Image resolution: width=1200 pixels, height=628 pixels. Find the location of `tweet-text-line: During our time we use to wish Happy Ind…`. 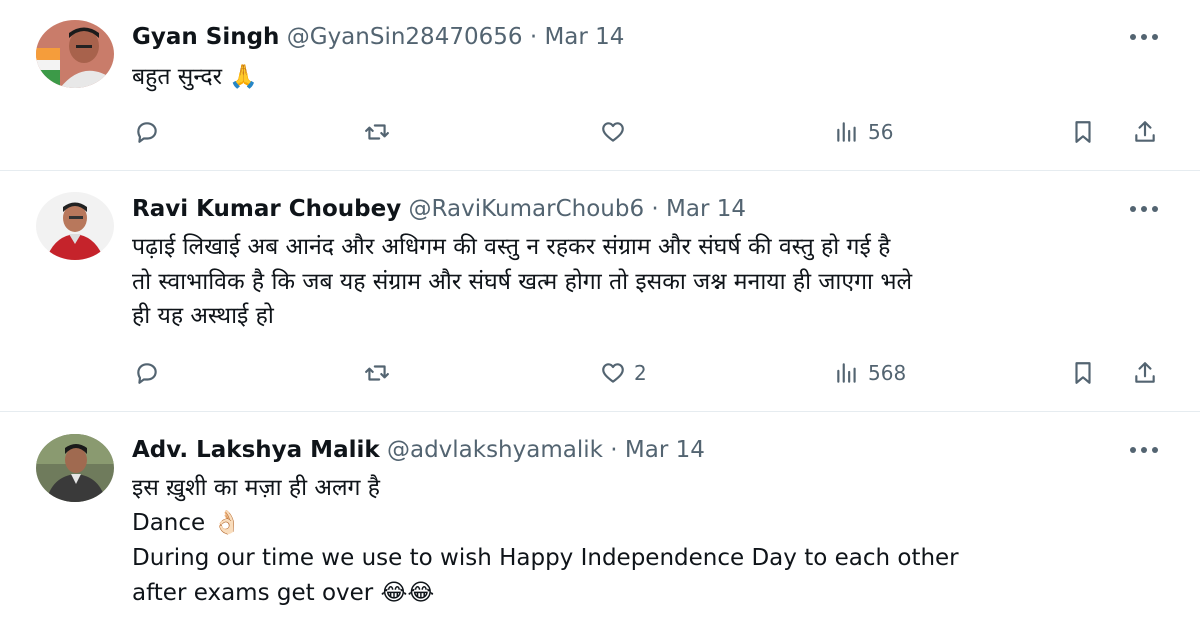

tweet-text-line: During our time we use to wish Happy Ind… is located at coordinates (545, 558).